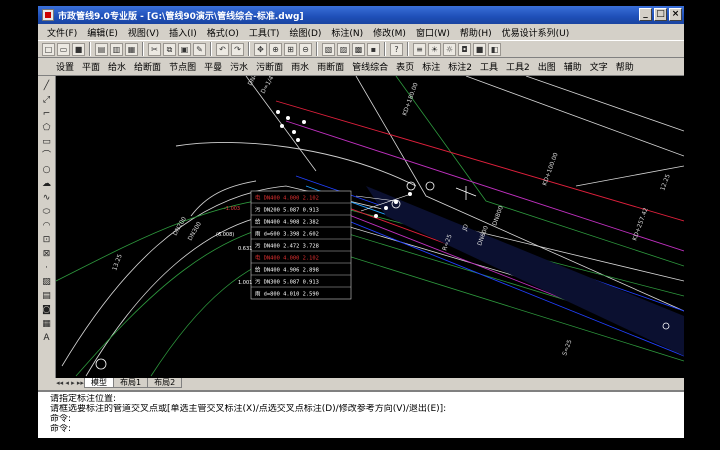 The height and width of the screenshot is (450, 720). What do you see at coordinates (46, 212) in the screenshot?
I see `ellipse-icon: ⬭` at bounding box center [46, 212].